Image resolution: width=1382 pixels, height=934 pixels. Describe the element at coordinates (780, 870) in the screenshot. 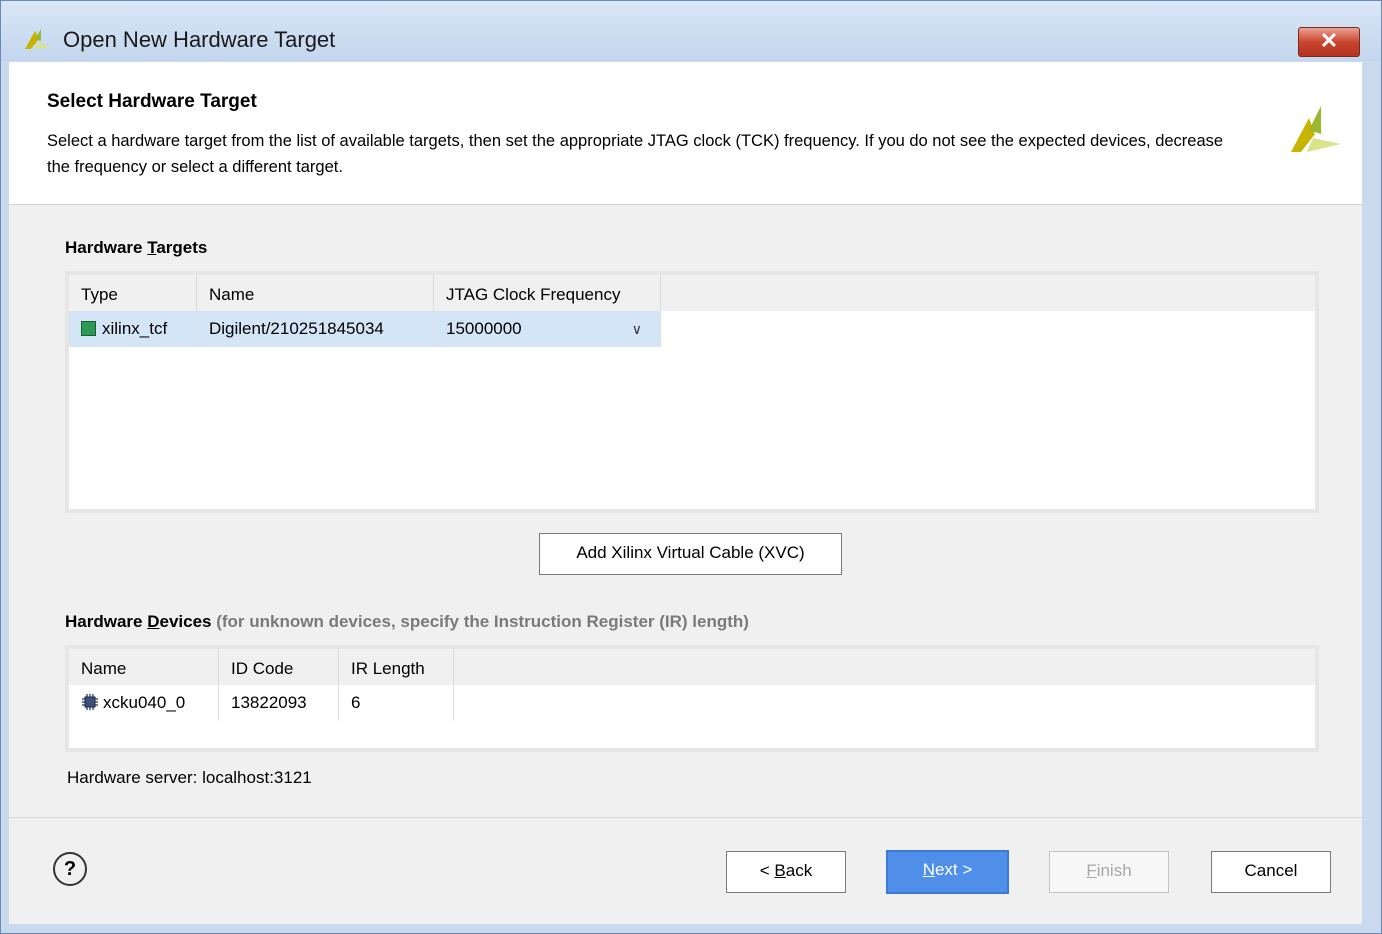

I see `button-mnemonic: B` at that location.